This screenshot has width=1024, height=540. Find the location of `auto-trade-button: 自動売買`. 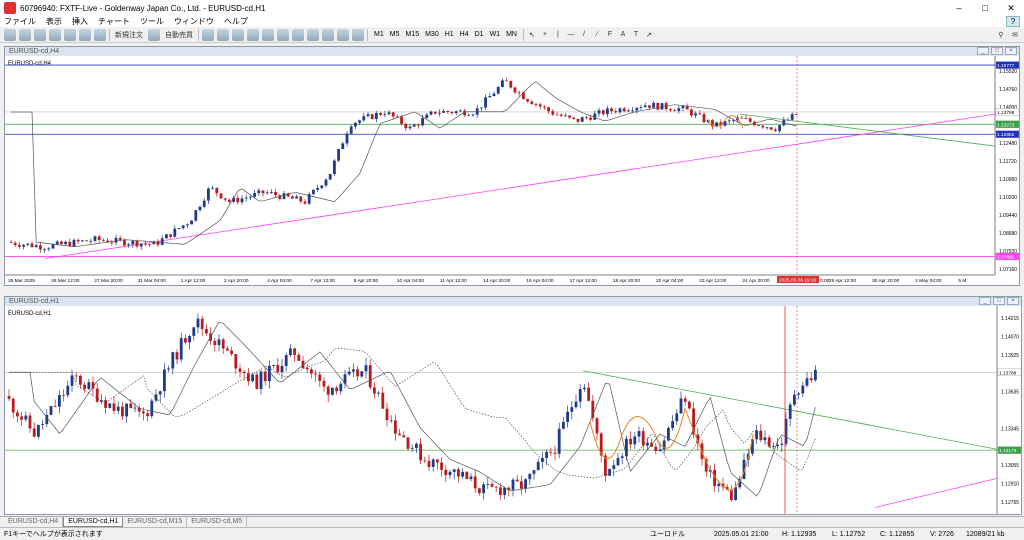

auto-trade-button: 自動売買 is located at coordinates (179, 35).